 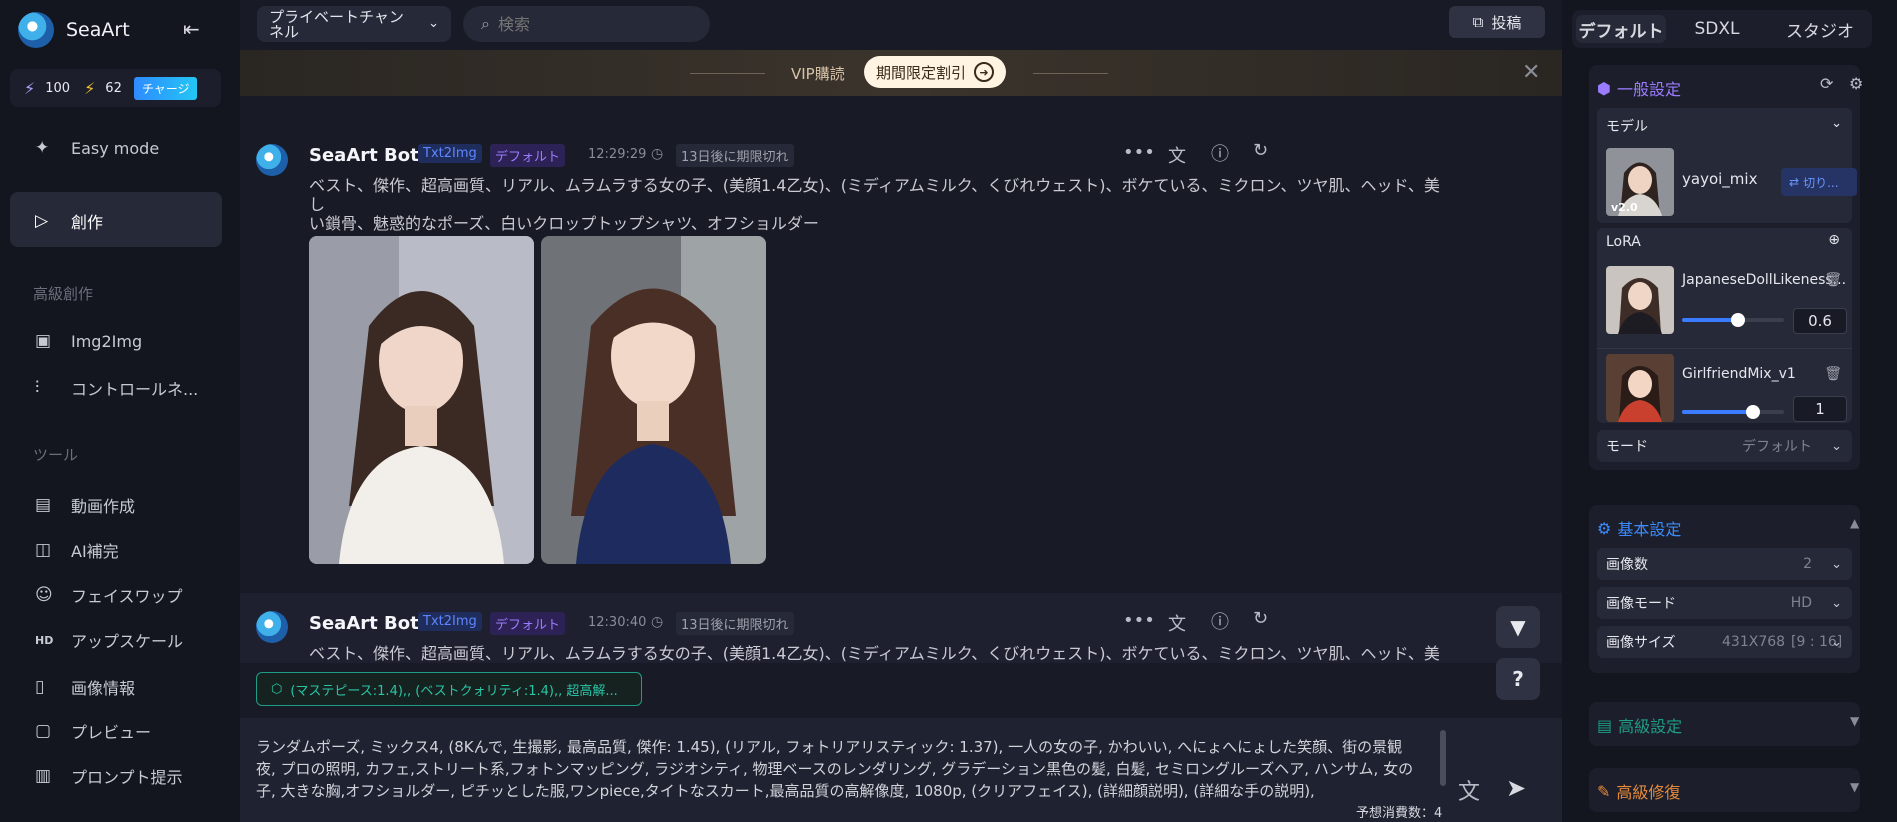 What do you see at coordinates (85, 687) in the screenshot?
I see `nav-image-info: ▯ 画像情報` at bounding box center [85, 687].